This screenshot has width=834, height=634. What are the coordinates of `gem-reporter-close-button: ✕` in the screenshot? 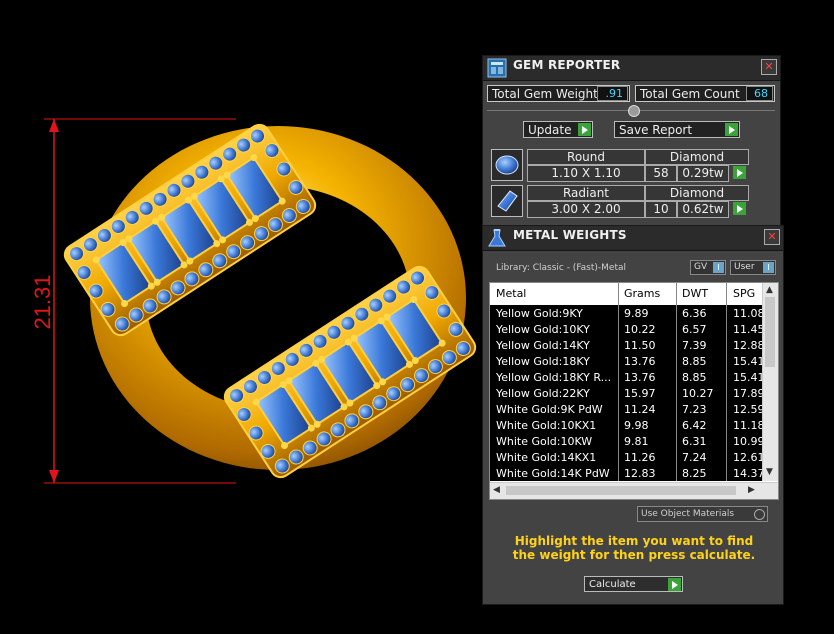 It's located at (769, 67).